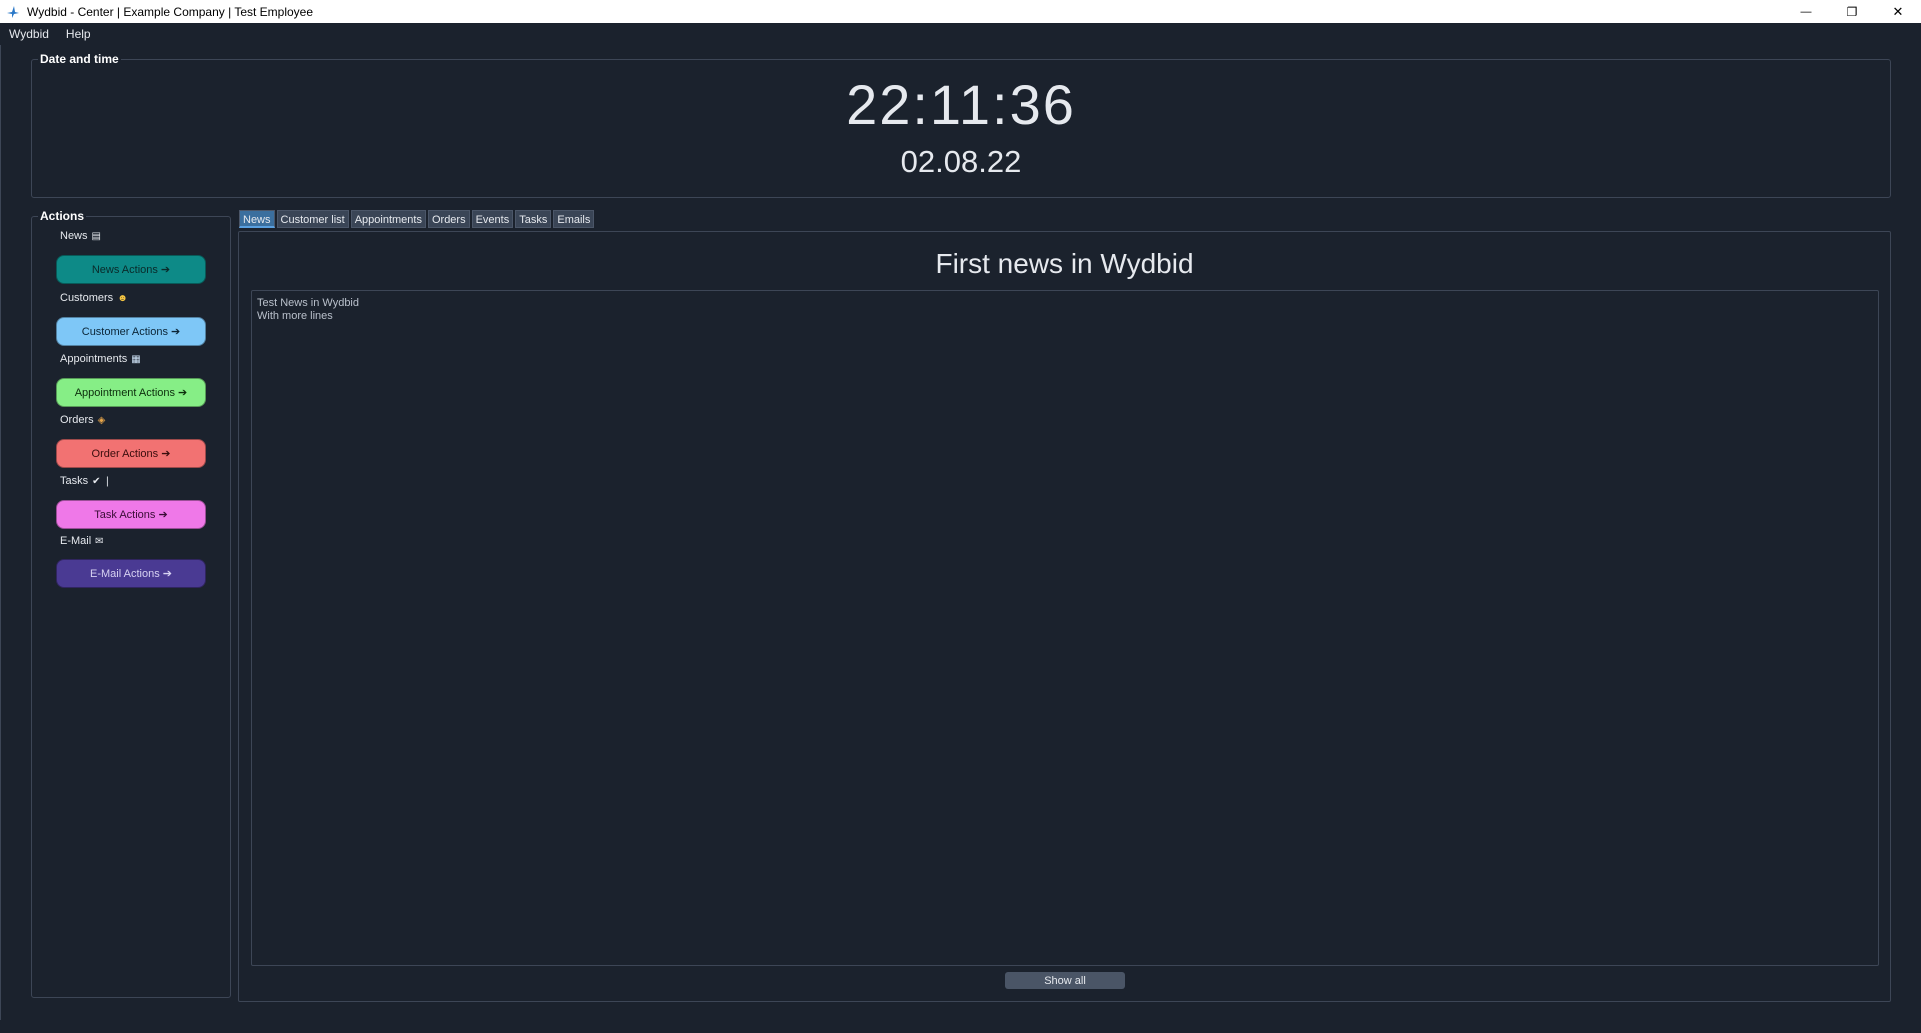 This screenshot has width=1921, height=1033. I want to click on tasks-section-label: Tasks ✔ ❘, so click(86, 481).